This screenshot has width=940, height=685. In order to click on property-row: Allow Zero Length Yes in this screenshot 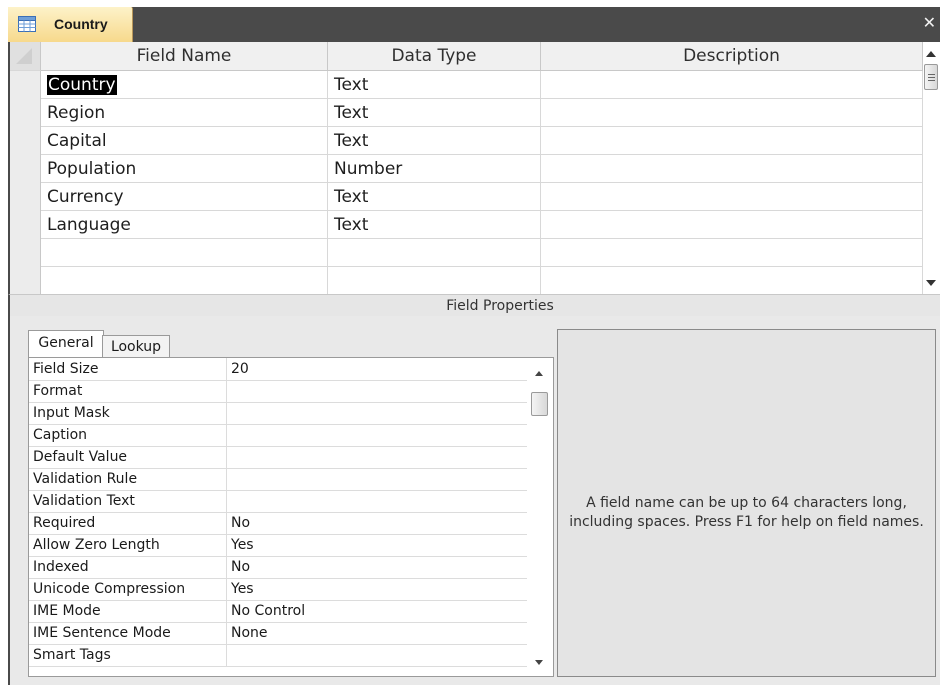, I will do `click(278, 545)`.